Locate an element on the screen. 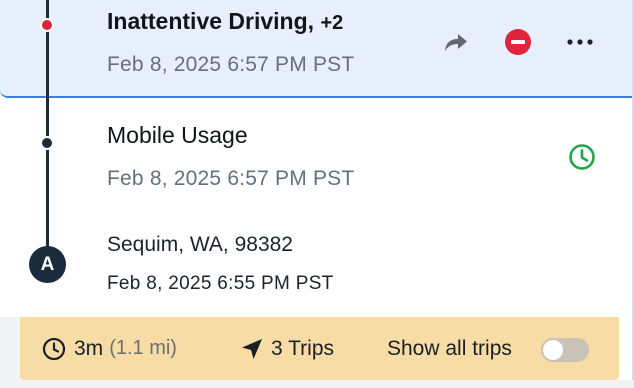  share-icon is located at coordinates (456, 42).